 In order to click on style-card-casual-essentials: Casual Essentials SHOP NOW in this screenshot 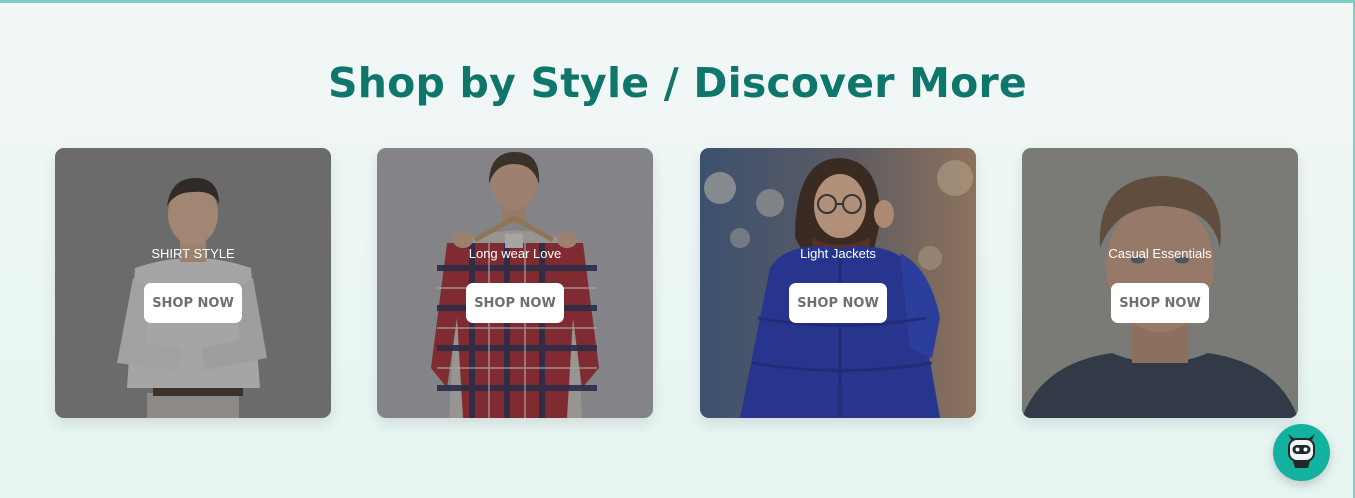, I will do `click(1160, 283)`.